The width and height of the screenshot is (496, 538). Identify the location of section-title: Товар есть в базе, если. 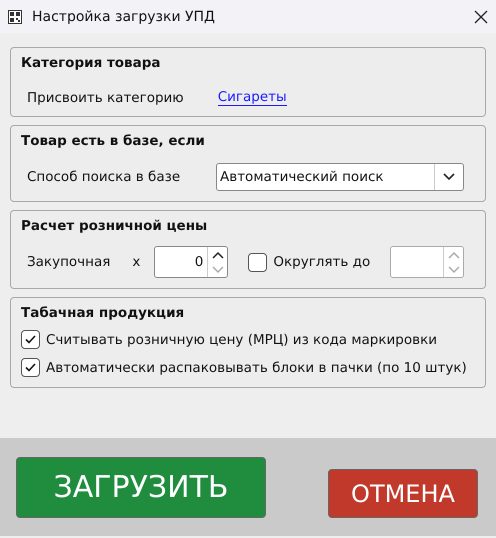
(113, 141).